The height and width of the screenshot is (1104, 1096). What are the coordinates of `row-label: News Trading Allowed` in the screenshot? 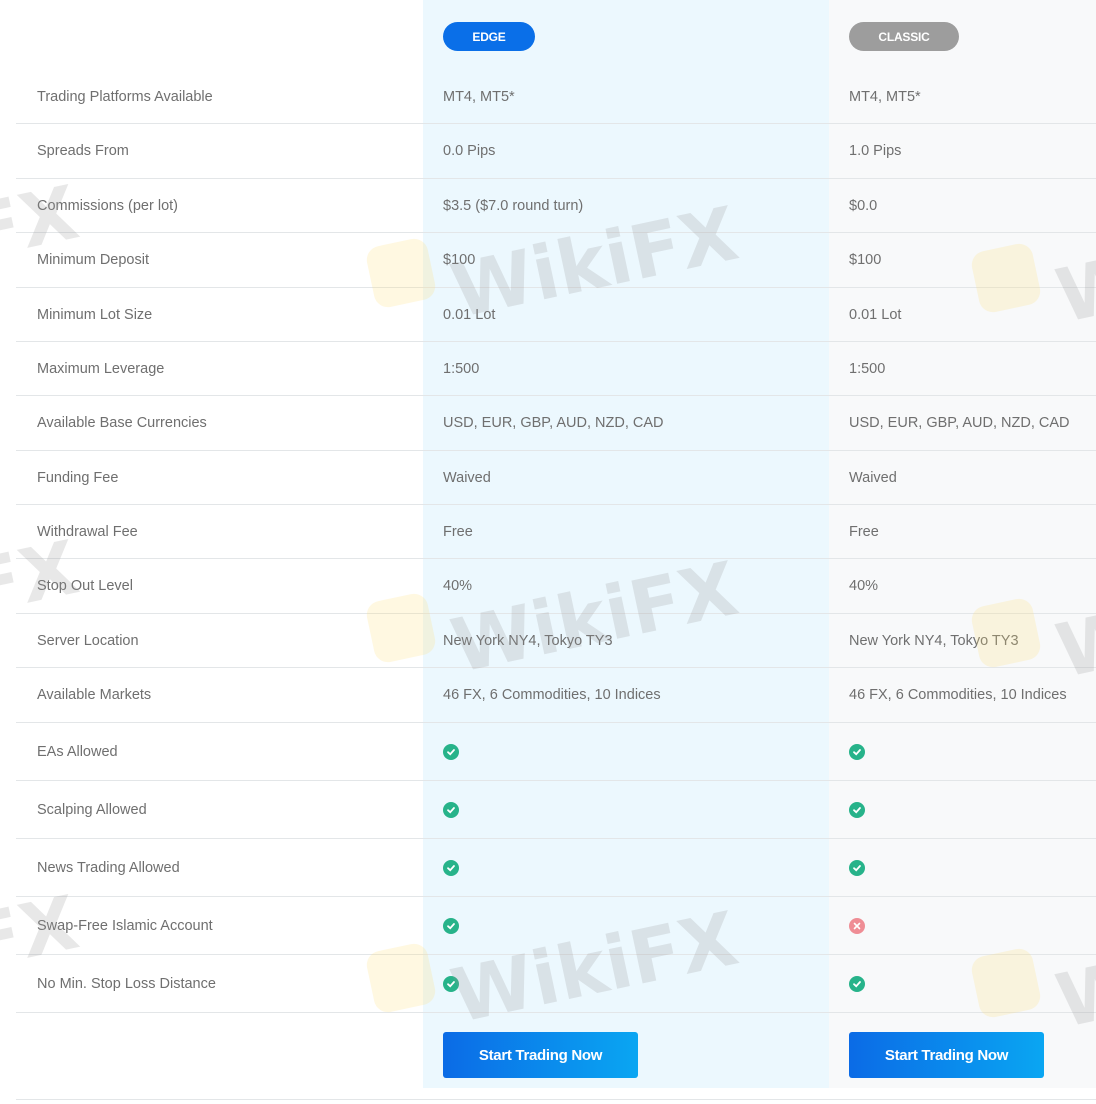 It's located at (108, 867).